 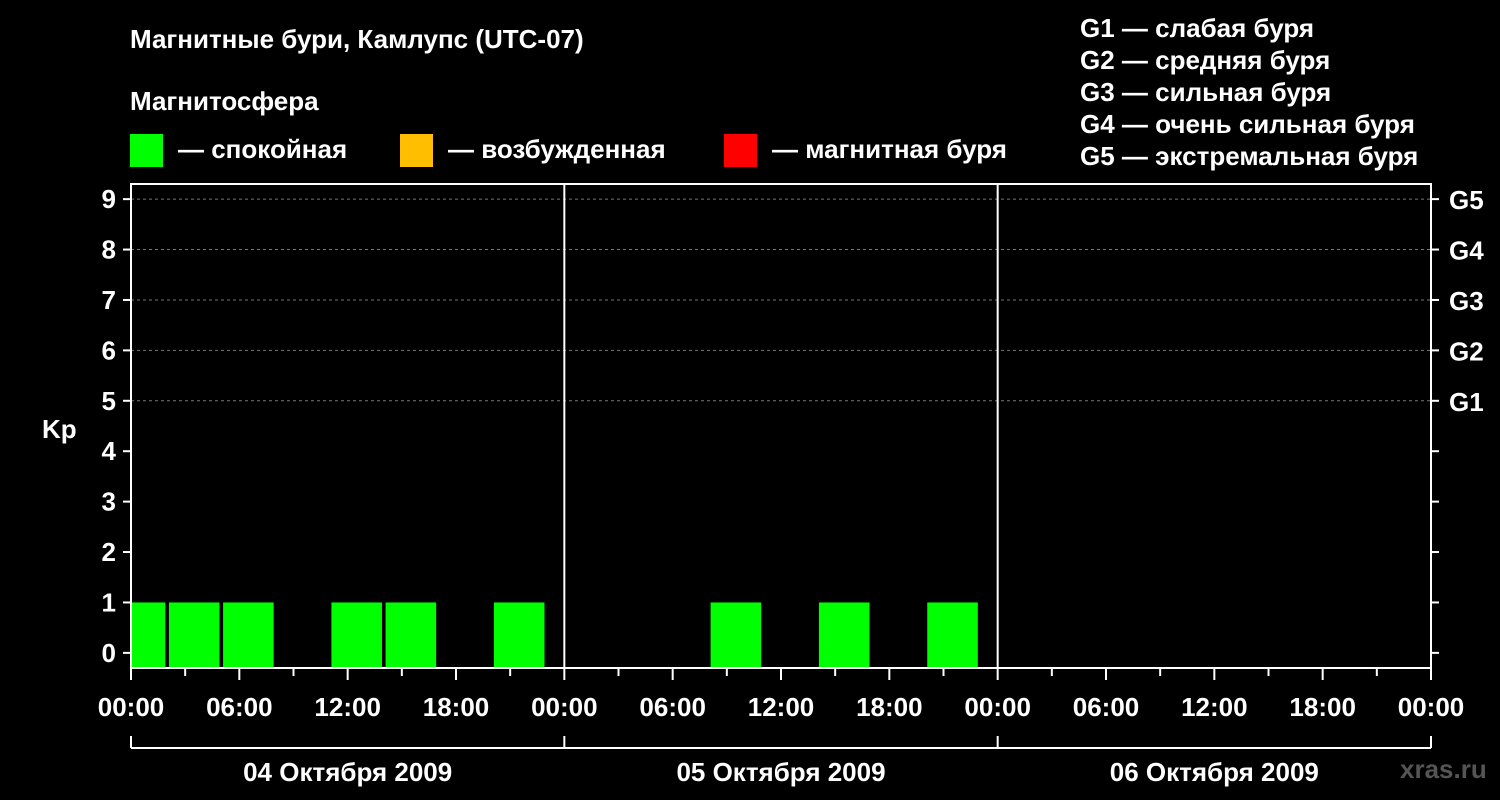 I want to click on y-tick-label: 7, so click(x=109, y=300).